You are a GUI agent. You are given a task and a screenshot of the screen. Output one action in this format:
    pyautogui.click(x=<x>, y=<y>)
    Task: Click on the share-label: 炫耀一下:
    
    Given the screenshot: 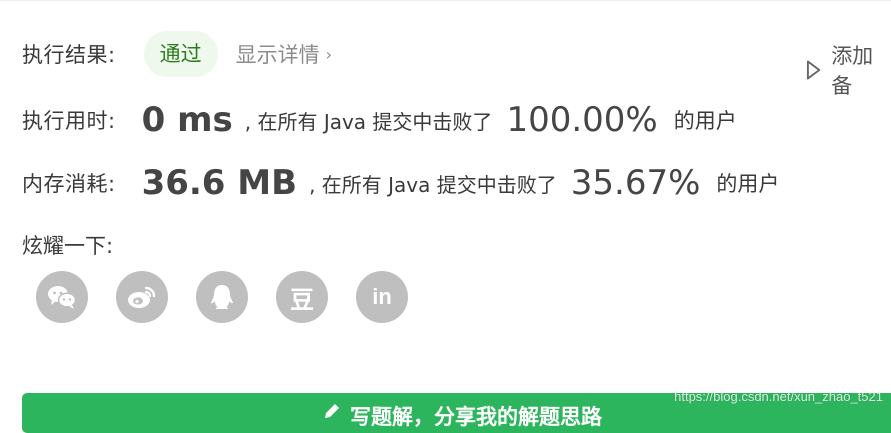 What is the action you would take?
    pyautogui.click(x=68, y=246)
    